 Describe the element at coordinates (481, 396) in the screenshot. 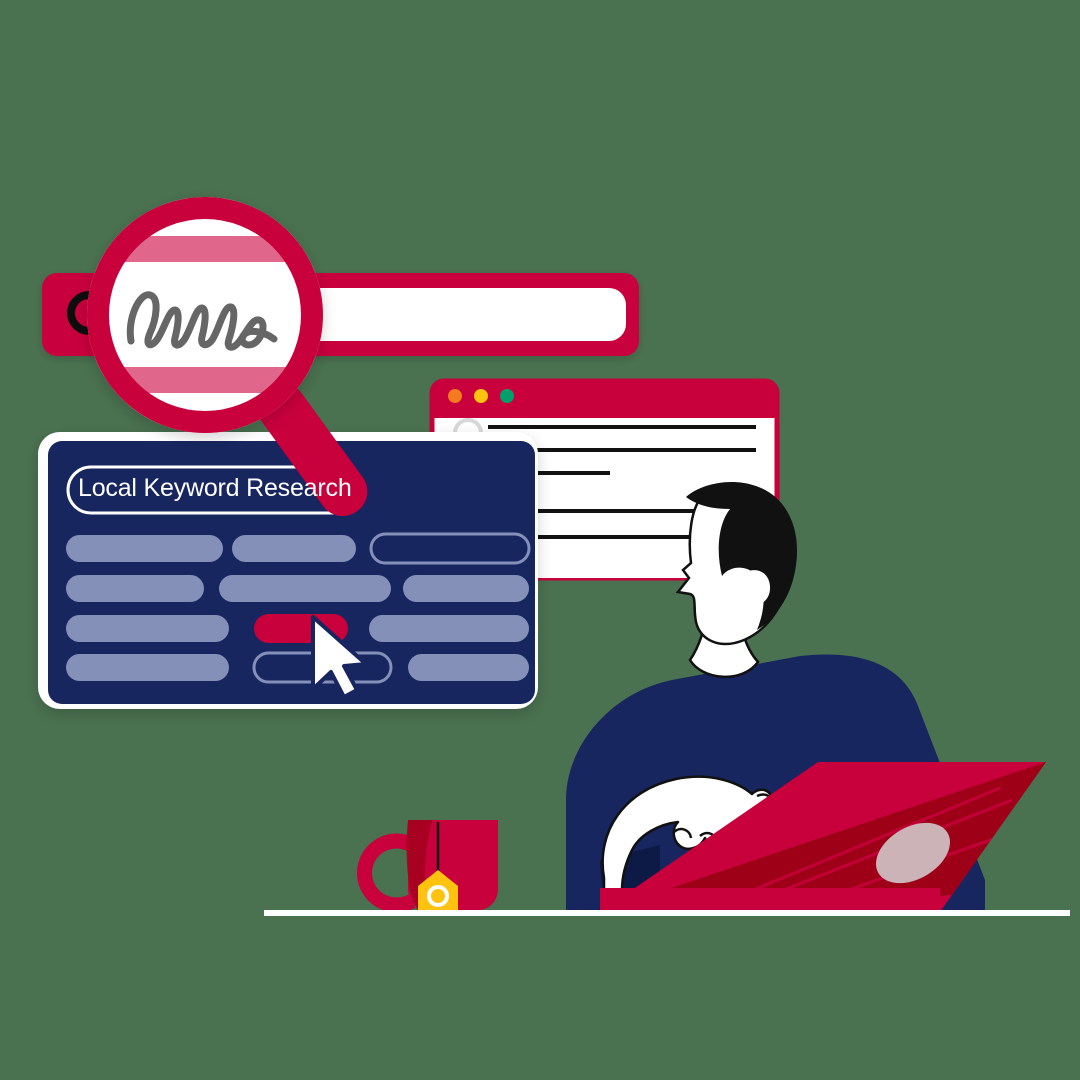

I see `traffic-light-minimize-icon` at that location.